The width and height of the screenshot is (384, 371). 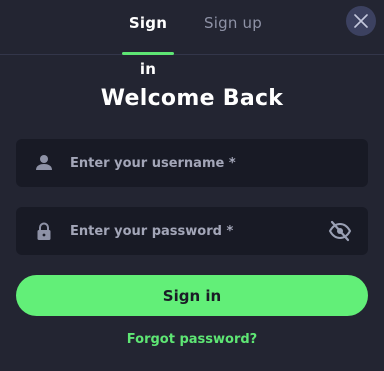 I want to click on tab-signup-label: Sign up, so click(x=233, y=23).